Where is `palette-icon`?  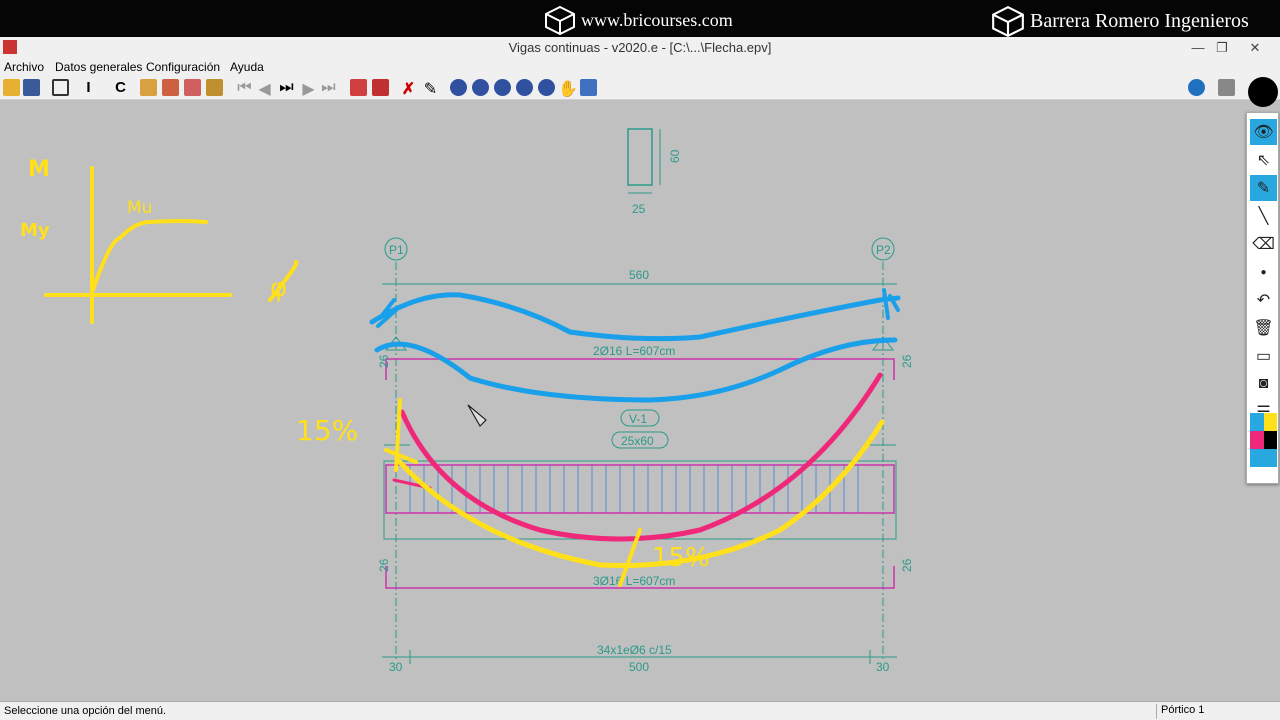 palette-icon is located at coordinates (1263, 440).